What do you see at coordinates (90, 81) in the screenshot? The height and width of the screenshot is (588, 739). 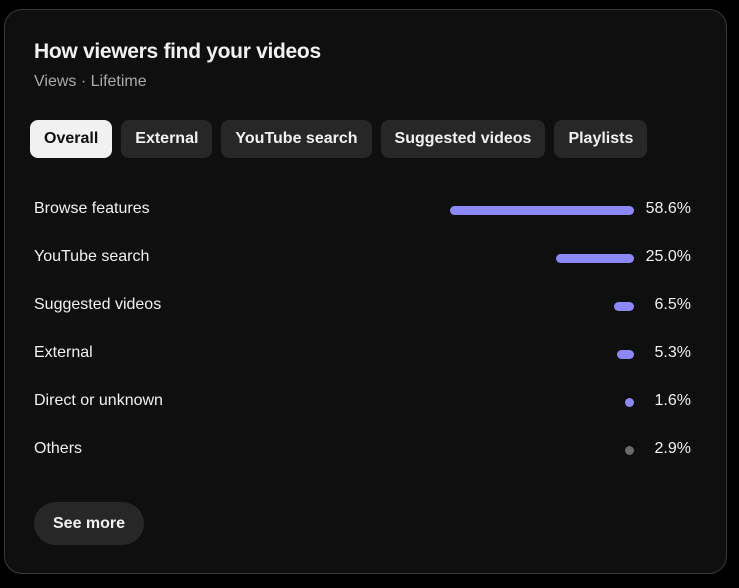 I see `card-subtitle: Views · Lifetime` at bounding box center [90, 81].